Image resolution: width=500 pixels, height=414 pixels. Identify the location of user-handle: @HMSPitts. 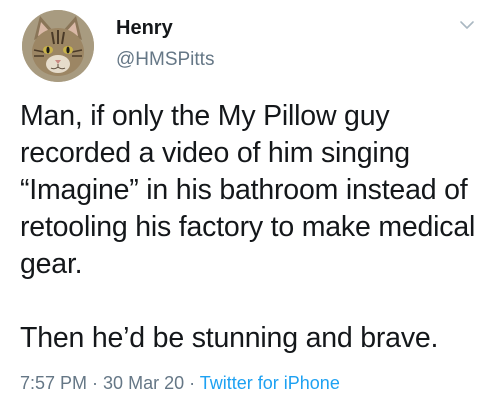
(165, 60).